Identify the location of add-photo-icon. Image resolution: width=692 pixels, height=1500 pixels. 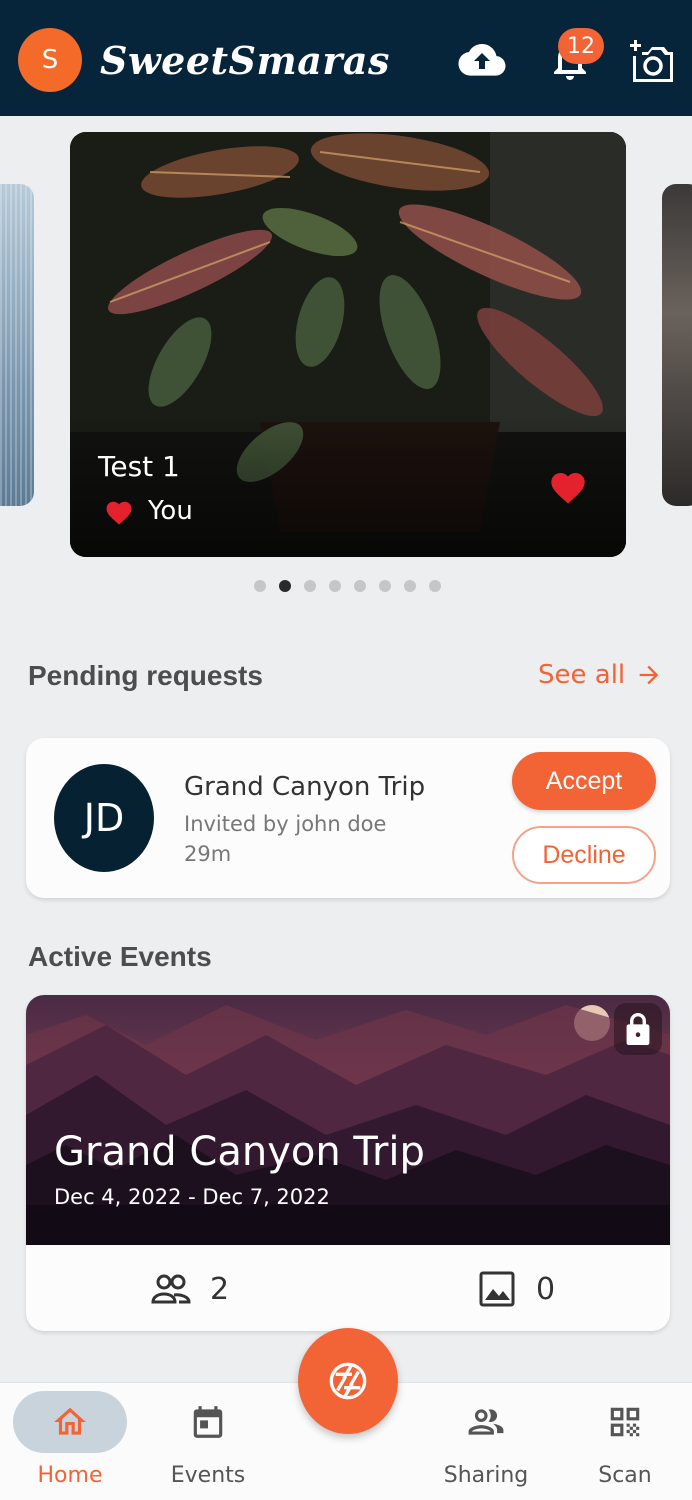
(652, 62).